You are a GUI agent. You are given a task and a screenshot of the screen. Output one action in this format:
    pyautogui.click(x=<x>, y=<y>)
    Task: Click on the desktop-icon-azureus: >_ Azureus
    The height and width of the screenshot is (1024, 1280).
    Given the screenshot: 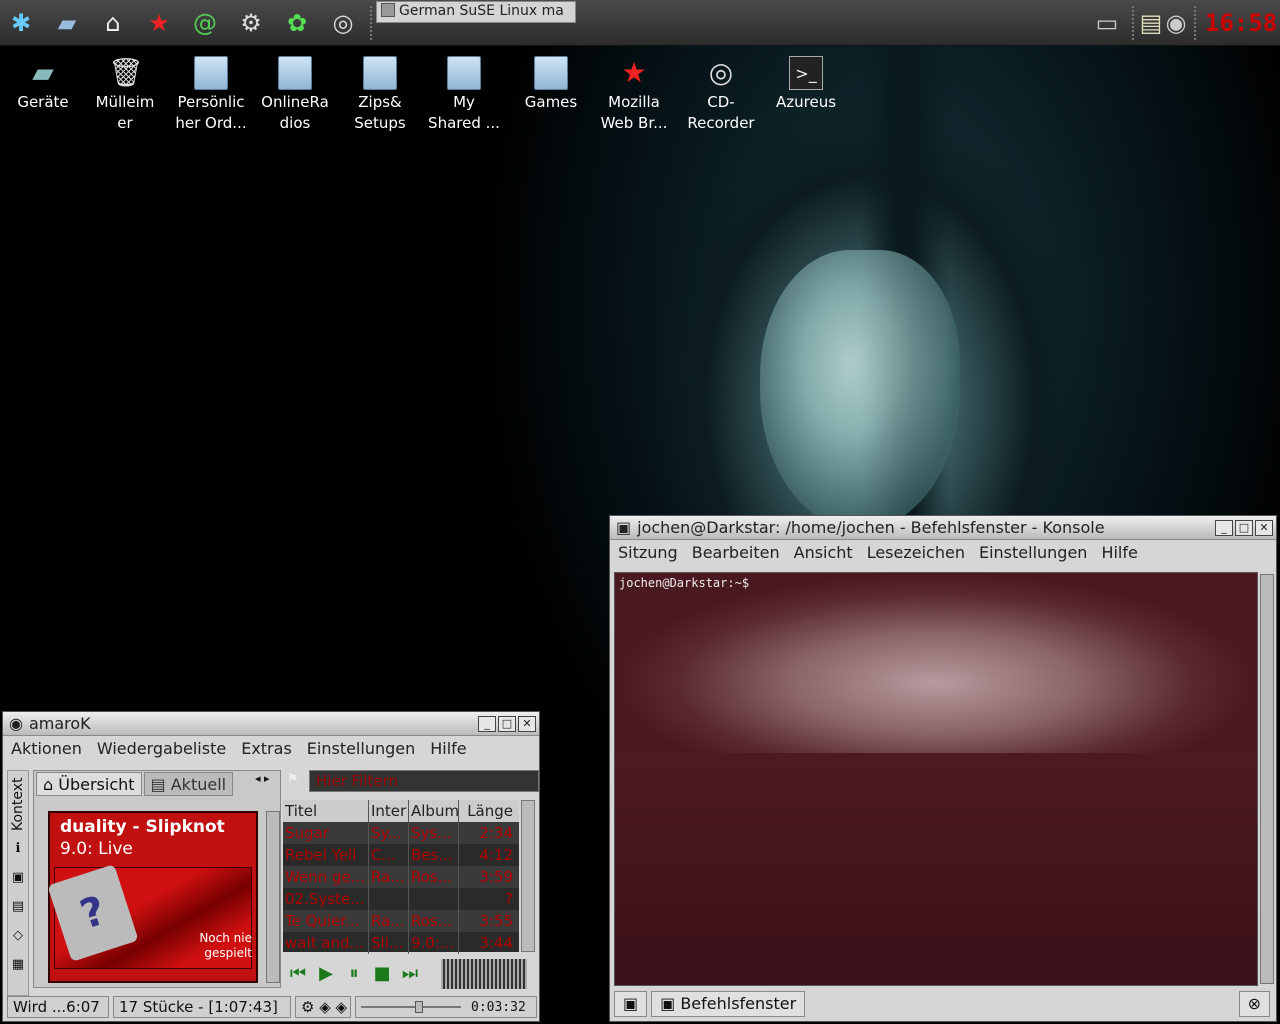 What is the action you would take?
    pyautogui.click(x=806, y=84)
    